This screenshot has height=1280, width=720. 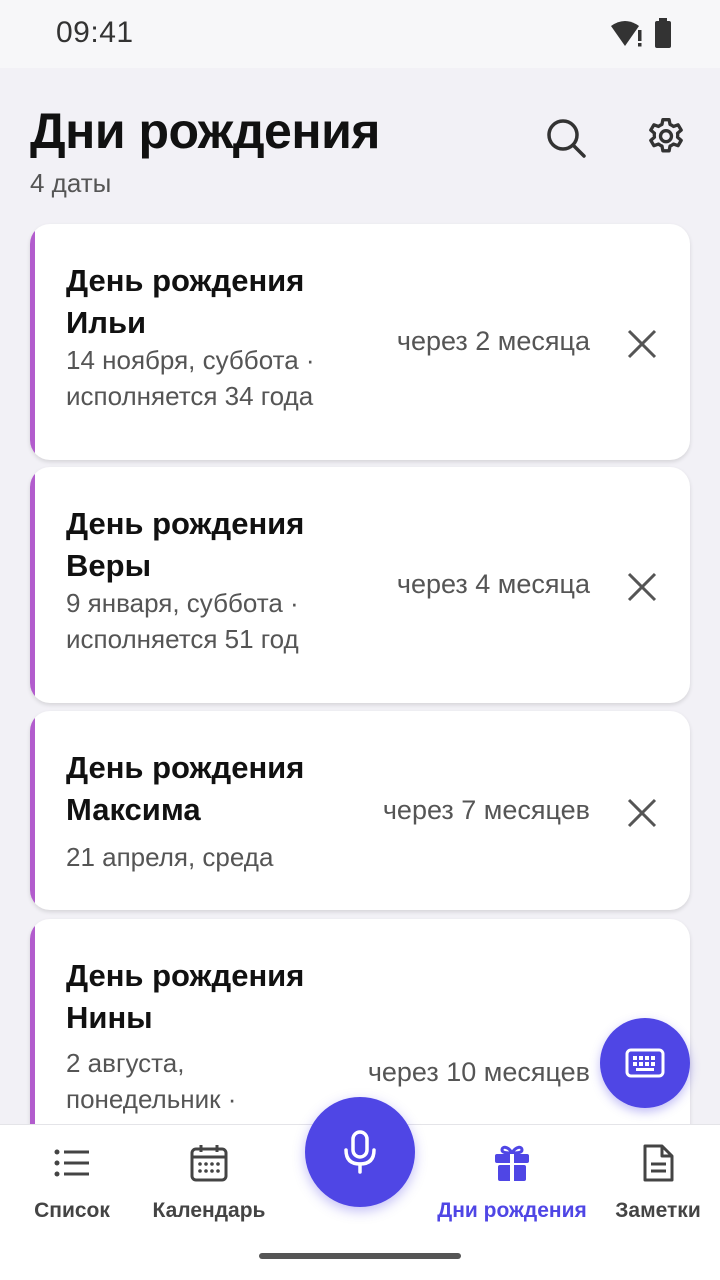 I want to click on settings-button, so click(x=666, y=138).